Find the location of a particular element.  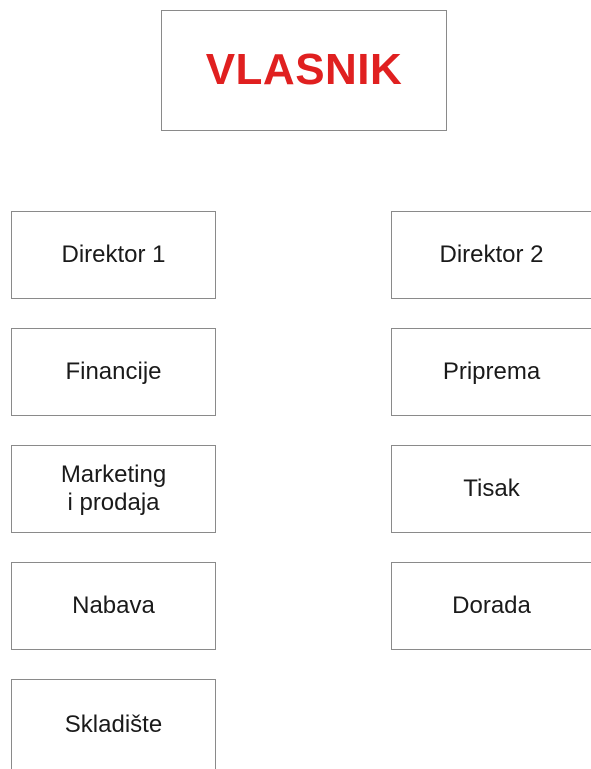

unit-marketing-box: Marketing i prodaja is located at coordinates (113, 489).